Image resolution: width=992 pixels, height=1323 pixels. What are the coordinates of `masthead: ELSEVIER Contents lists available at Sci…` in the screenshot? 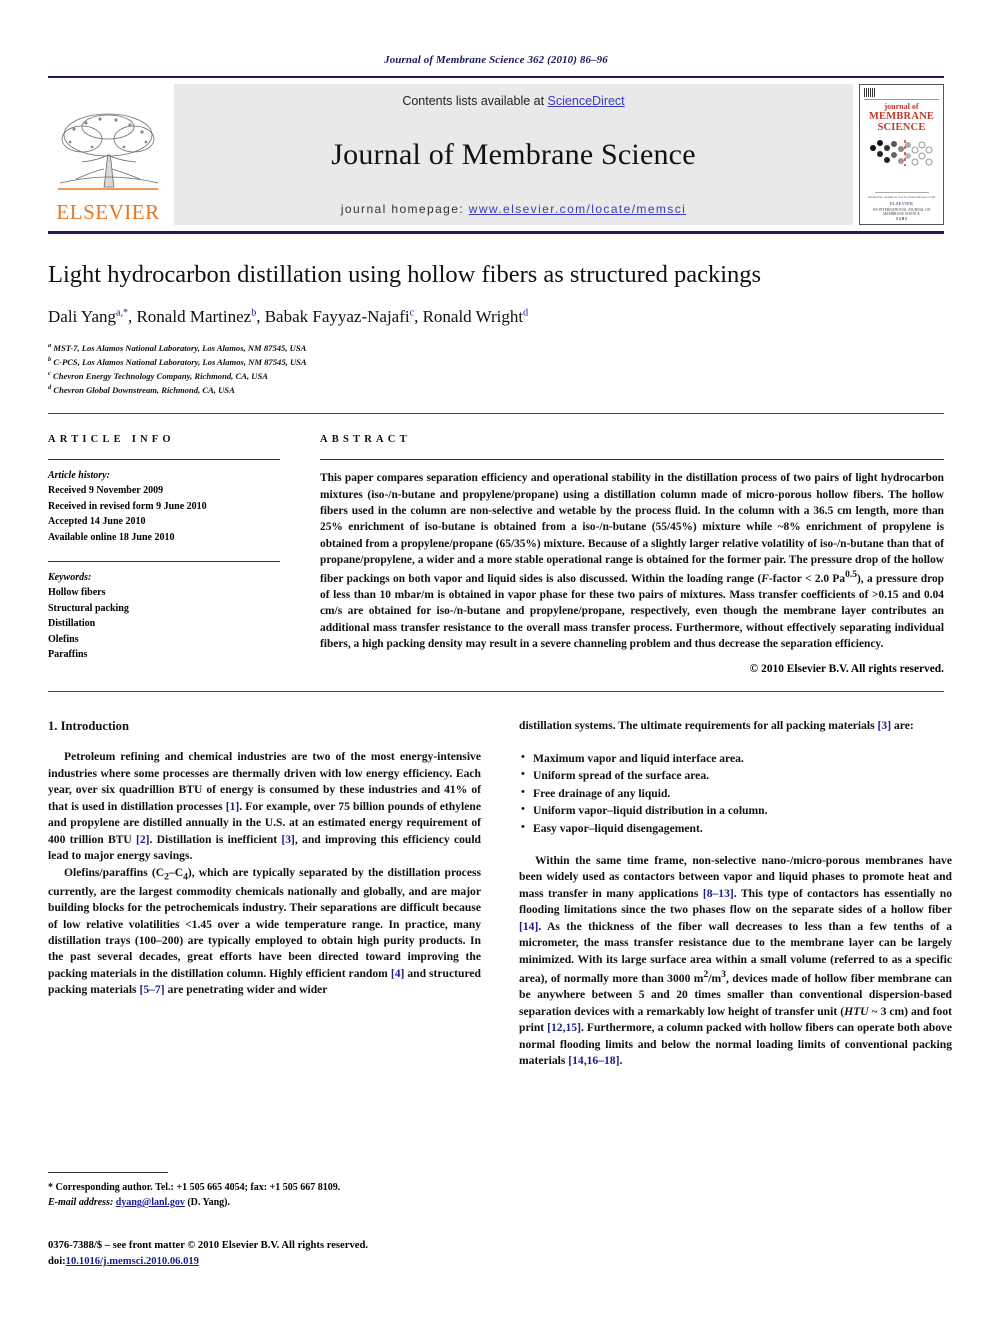 It's located at (496, 150).